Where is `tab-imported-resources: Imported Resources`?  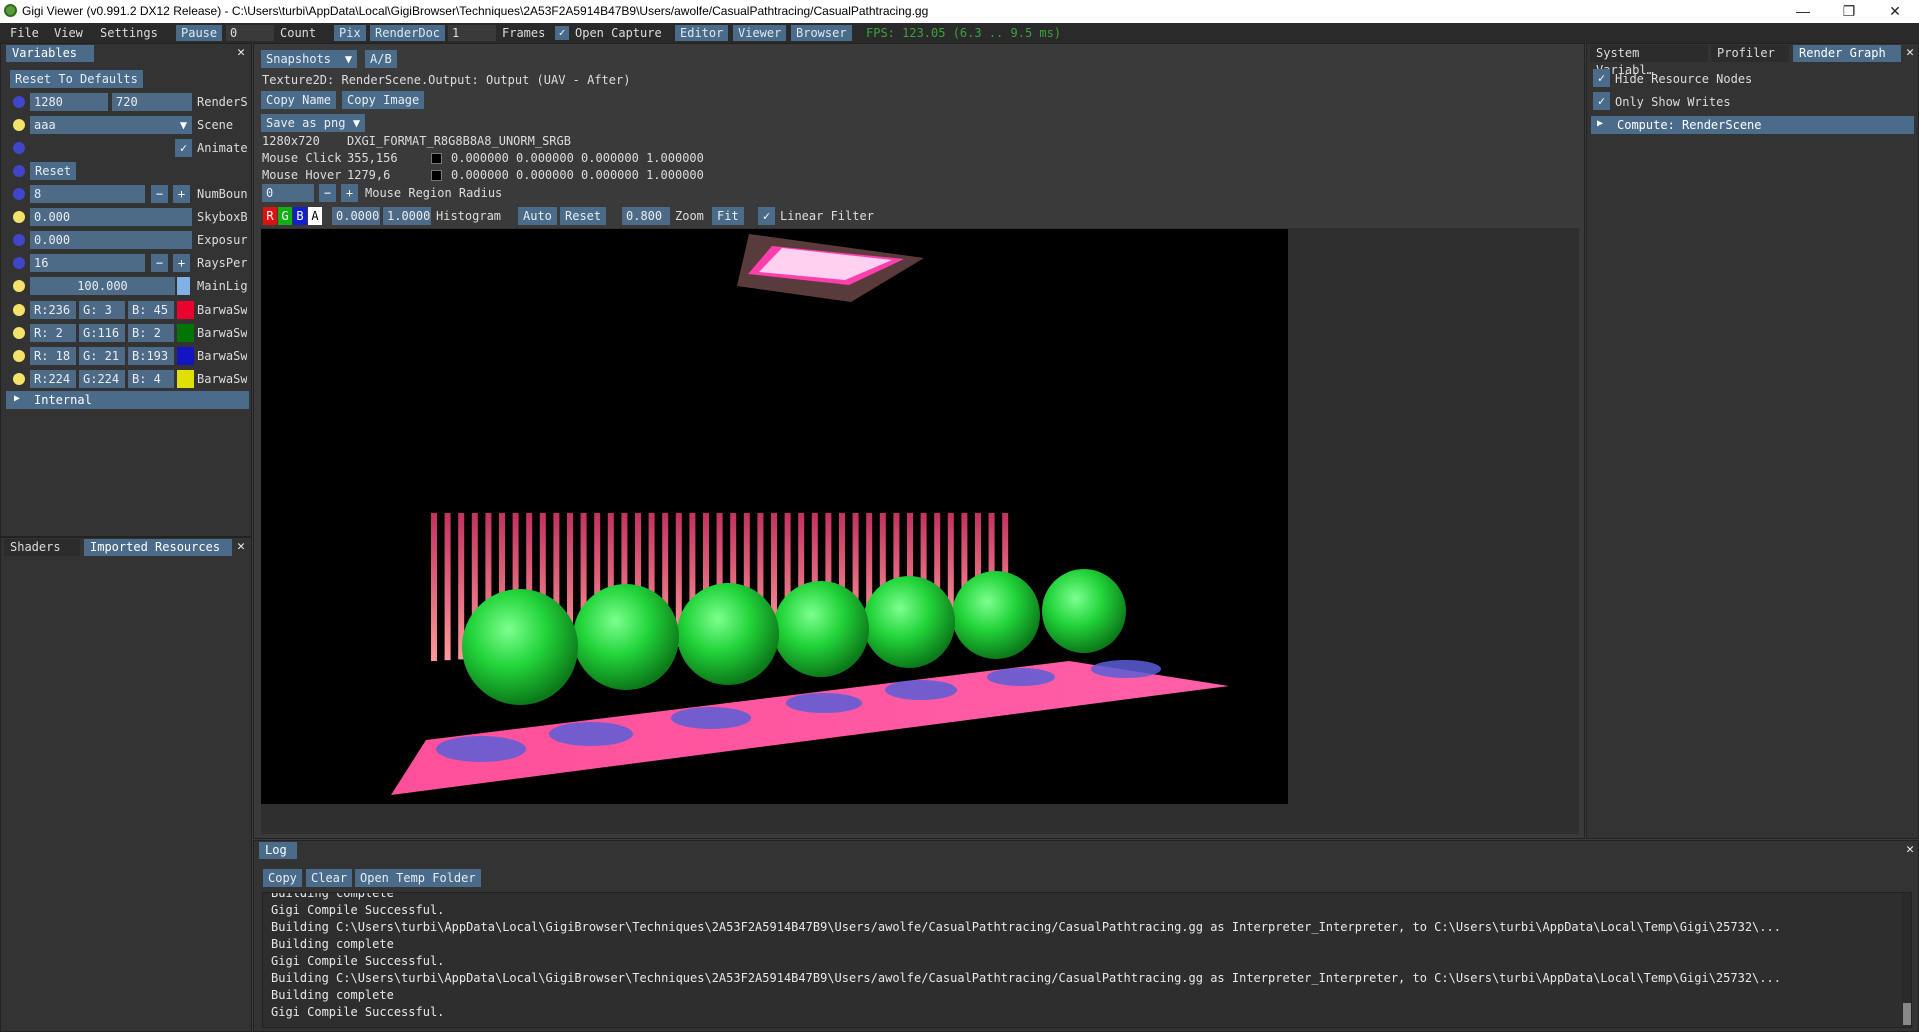 tab-imported-resources: Imported Resources is located at coordinates (158, 547).